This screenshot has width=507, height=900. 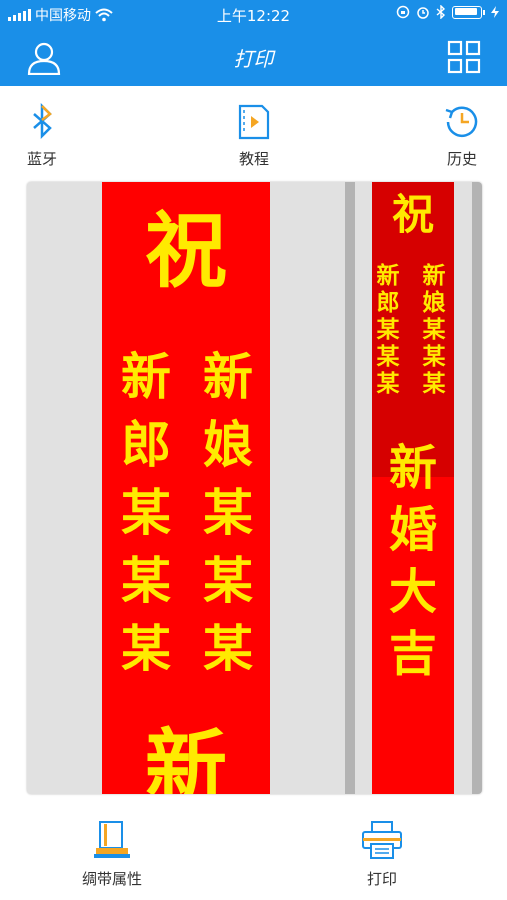 I want to click on ribbon-char: 吉, so click(x=412, y=654).